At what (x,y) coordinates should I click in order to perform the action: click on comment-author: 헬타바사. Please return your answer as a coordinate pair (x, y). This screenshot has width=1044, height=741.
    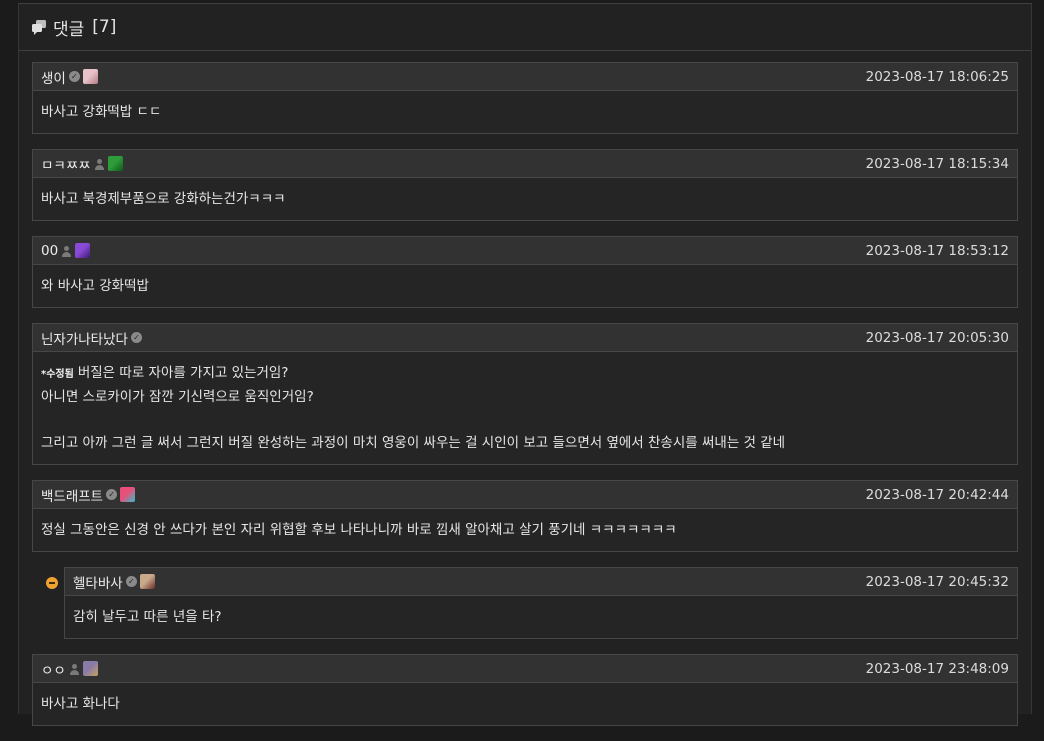
    Looking at the image, I should click on (98, 582).